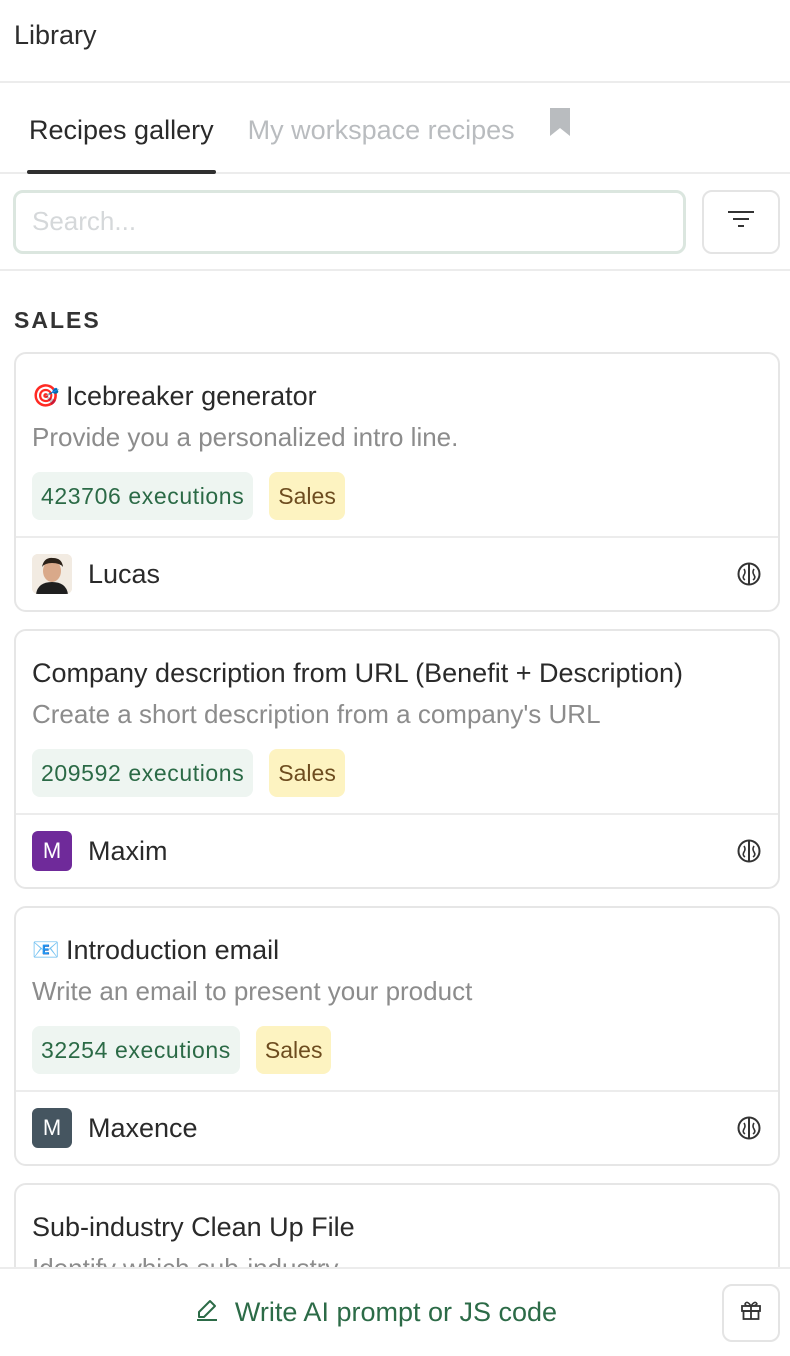  Describe the element at coordinates (124, 573) in the screenshot. I see `author-name: Lucas` at that location.